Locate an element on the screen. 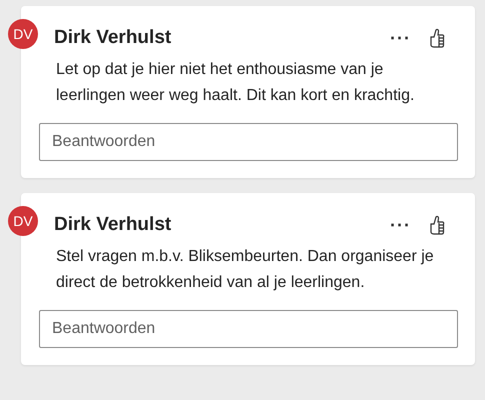  comment-text: Let op dat je hier niet het enthousiasme van je leerlingen weer weg haalt. Dit kan kort en krachtig. is located at coordinates (235, 83).